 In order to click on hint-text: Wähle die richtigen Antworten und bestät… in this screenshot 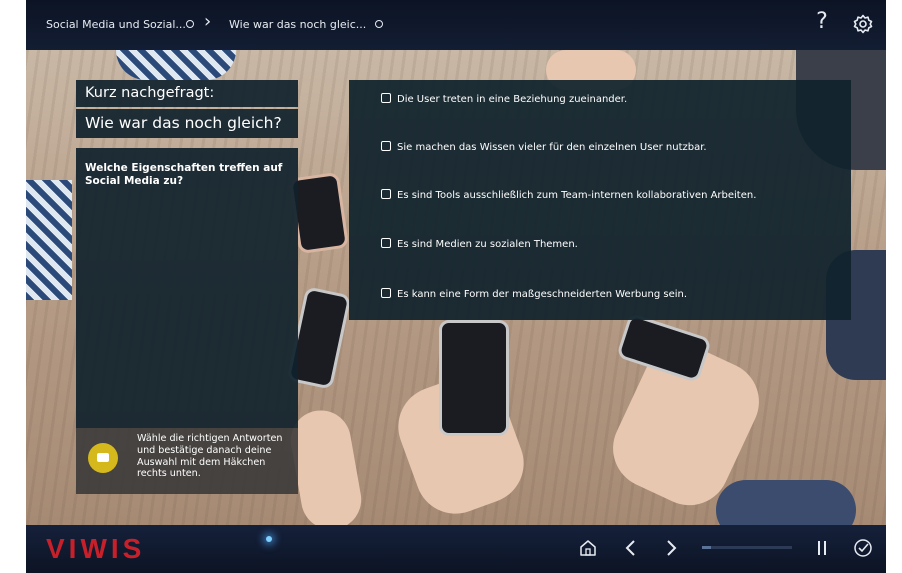, I will do `click(210, 456)`.